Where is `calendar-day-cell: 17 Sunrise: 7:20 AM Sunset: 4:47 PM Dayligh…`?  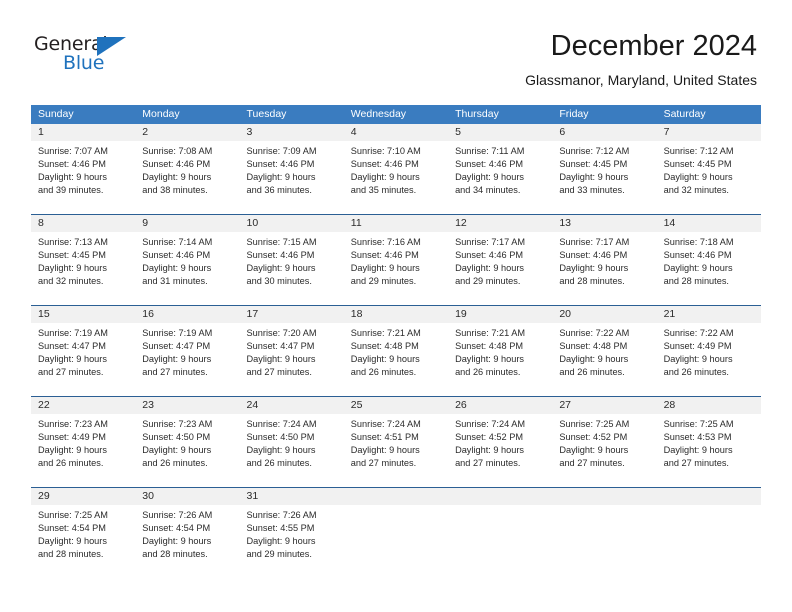 calendar-day-cell: 17 Sunrise: 7:20 AM Sunset: 4:47 PM Dayligh… is located at coordinates (291, 351).